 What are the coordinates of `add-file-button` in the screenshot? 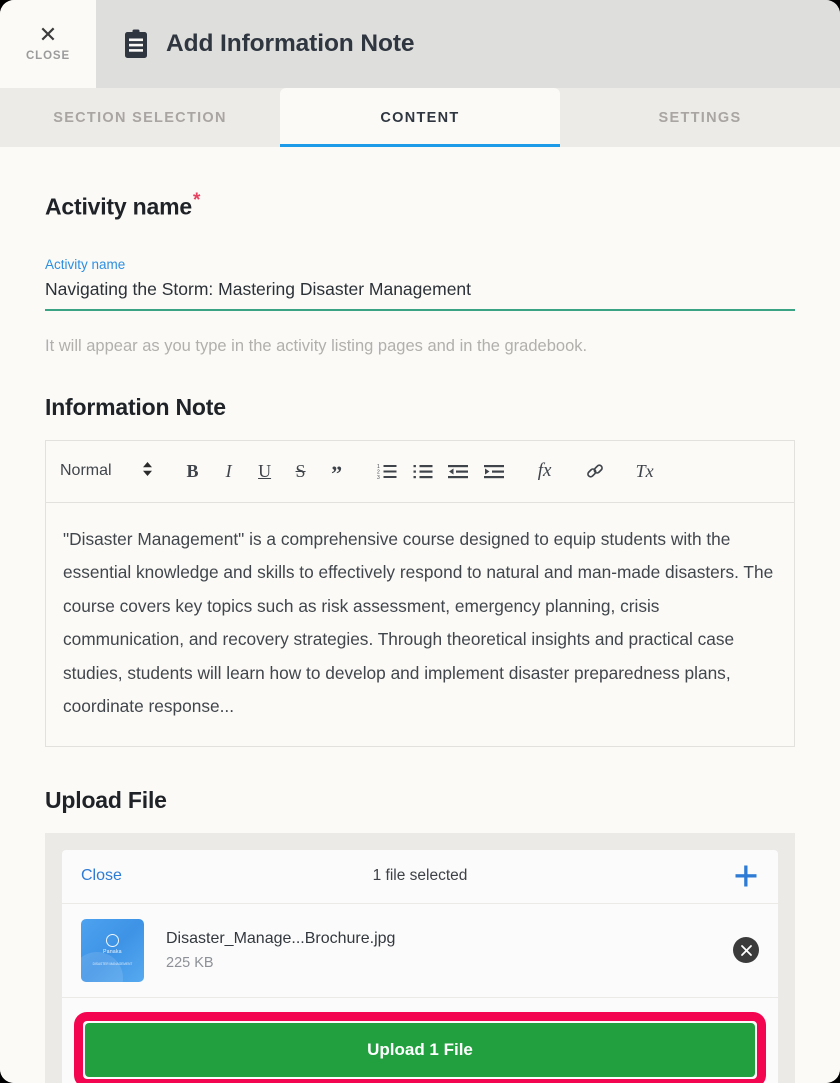 It's located at (699, 876).